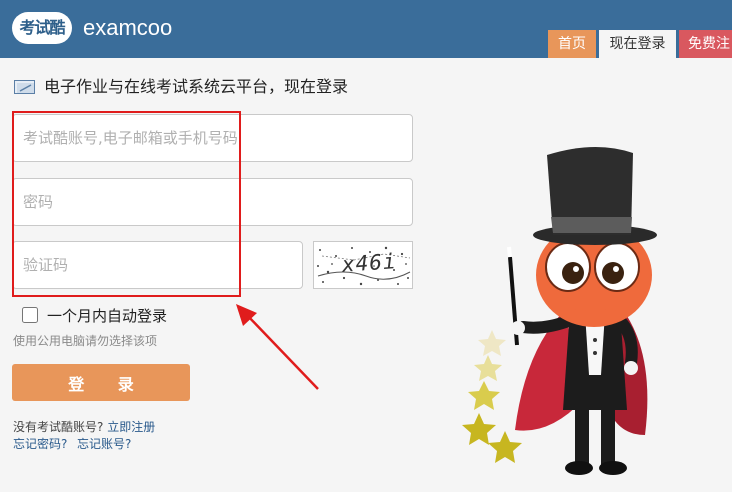 Image resolution: width=732 pixels, height=492 pixels. I want to click on brand-name: examcoo, so click(127, 28).